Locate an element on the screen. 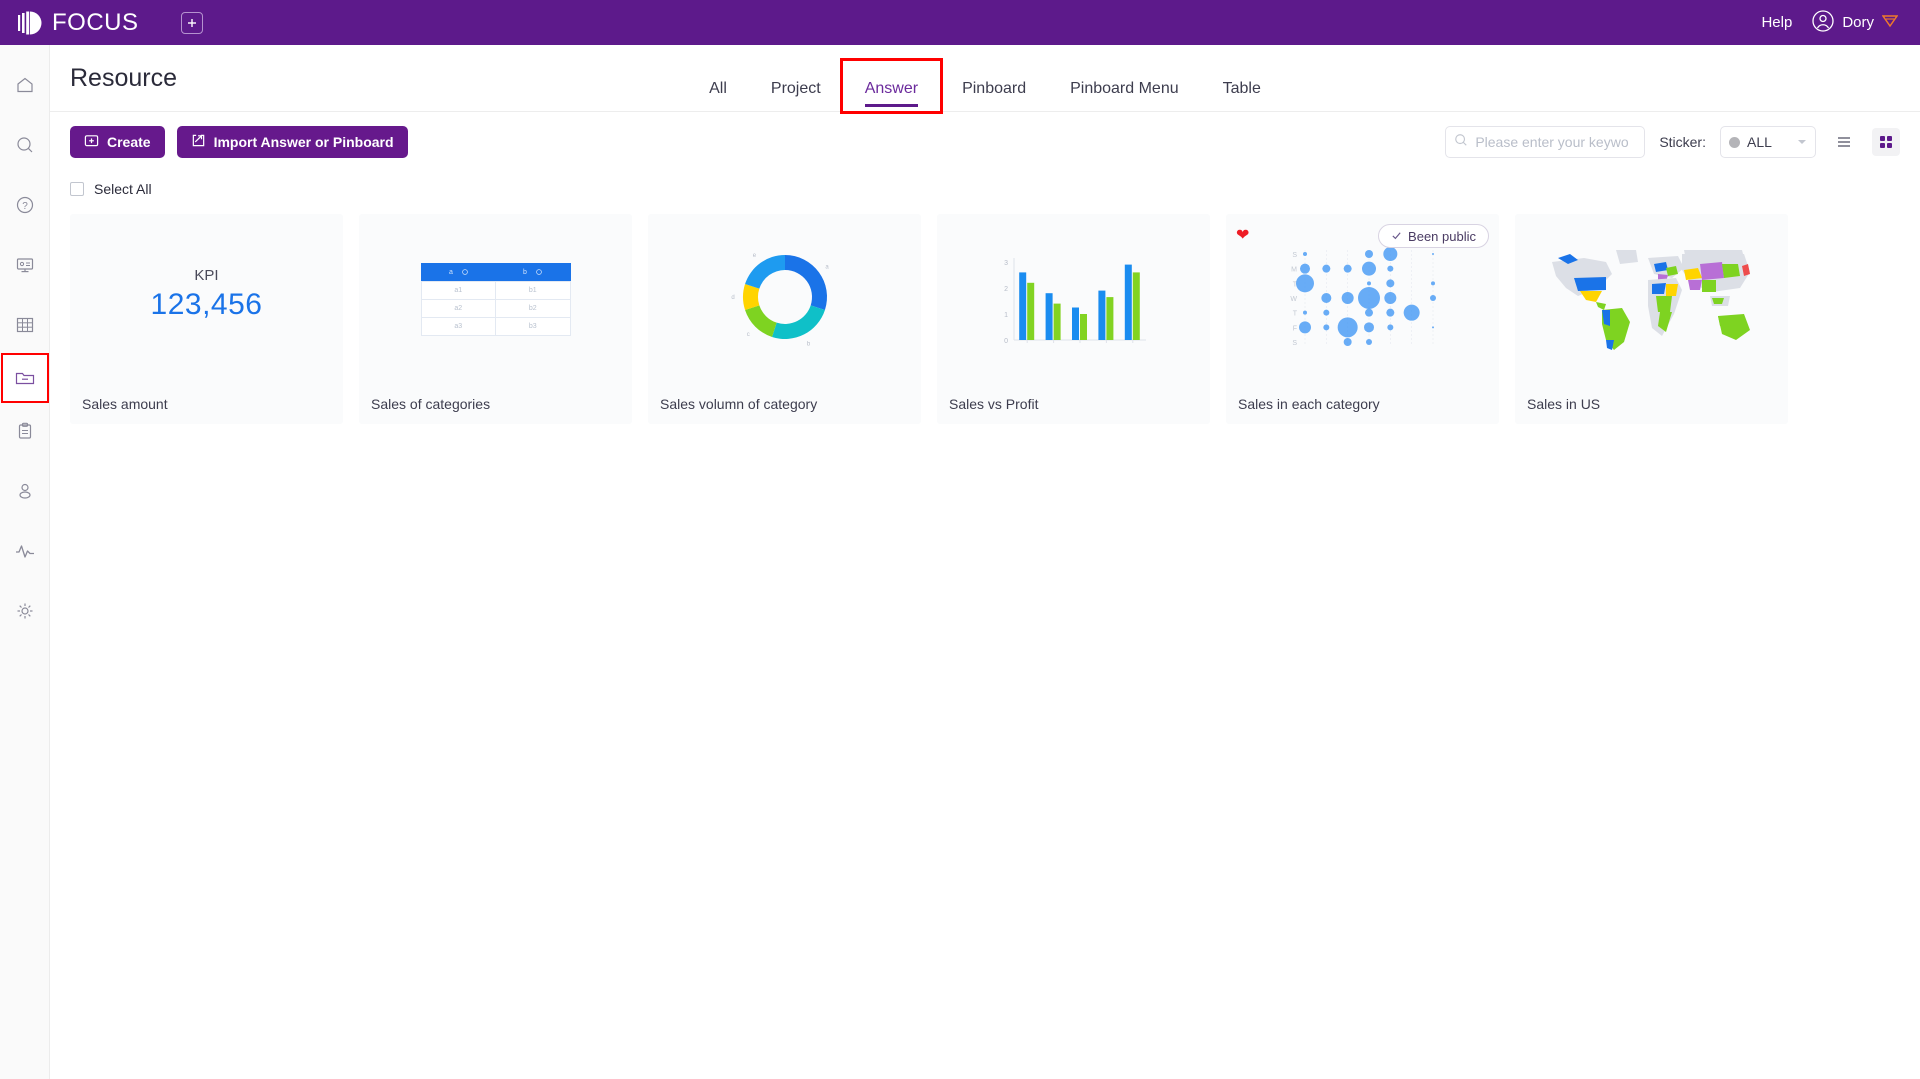 The width and height of the screenshot is (1920, 1079). folder-plus-icon is located at coordinates (91, 142).